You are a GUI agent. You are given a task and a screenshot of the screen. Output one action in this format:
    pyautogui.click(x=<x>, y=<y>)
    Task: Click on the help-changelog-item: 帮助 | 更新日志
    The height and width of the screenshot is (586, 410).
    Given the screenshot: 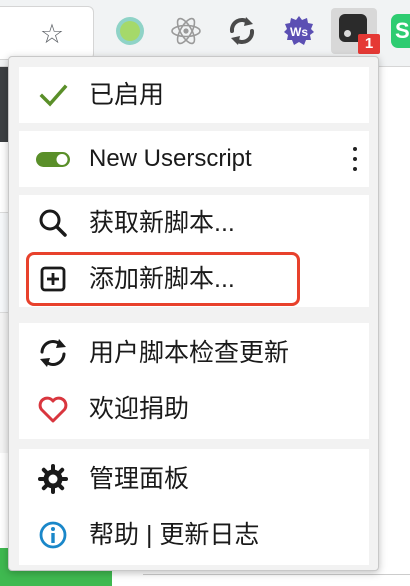 What is the action you would take?
    pyautogui.click(x=194, y=535)
    